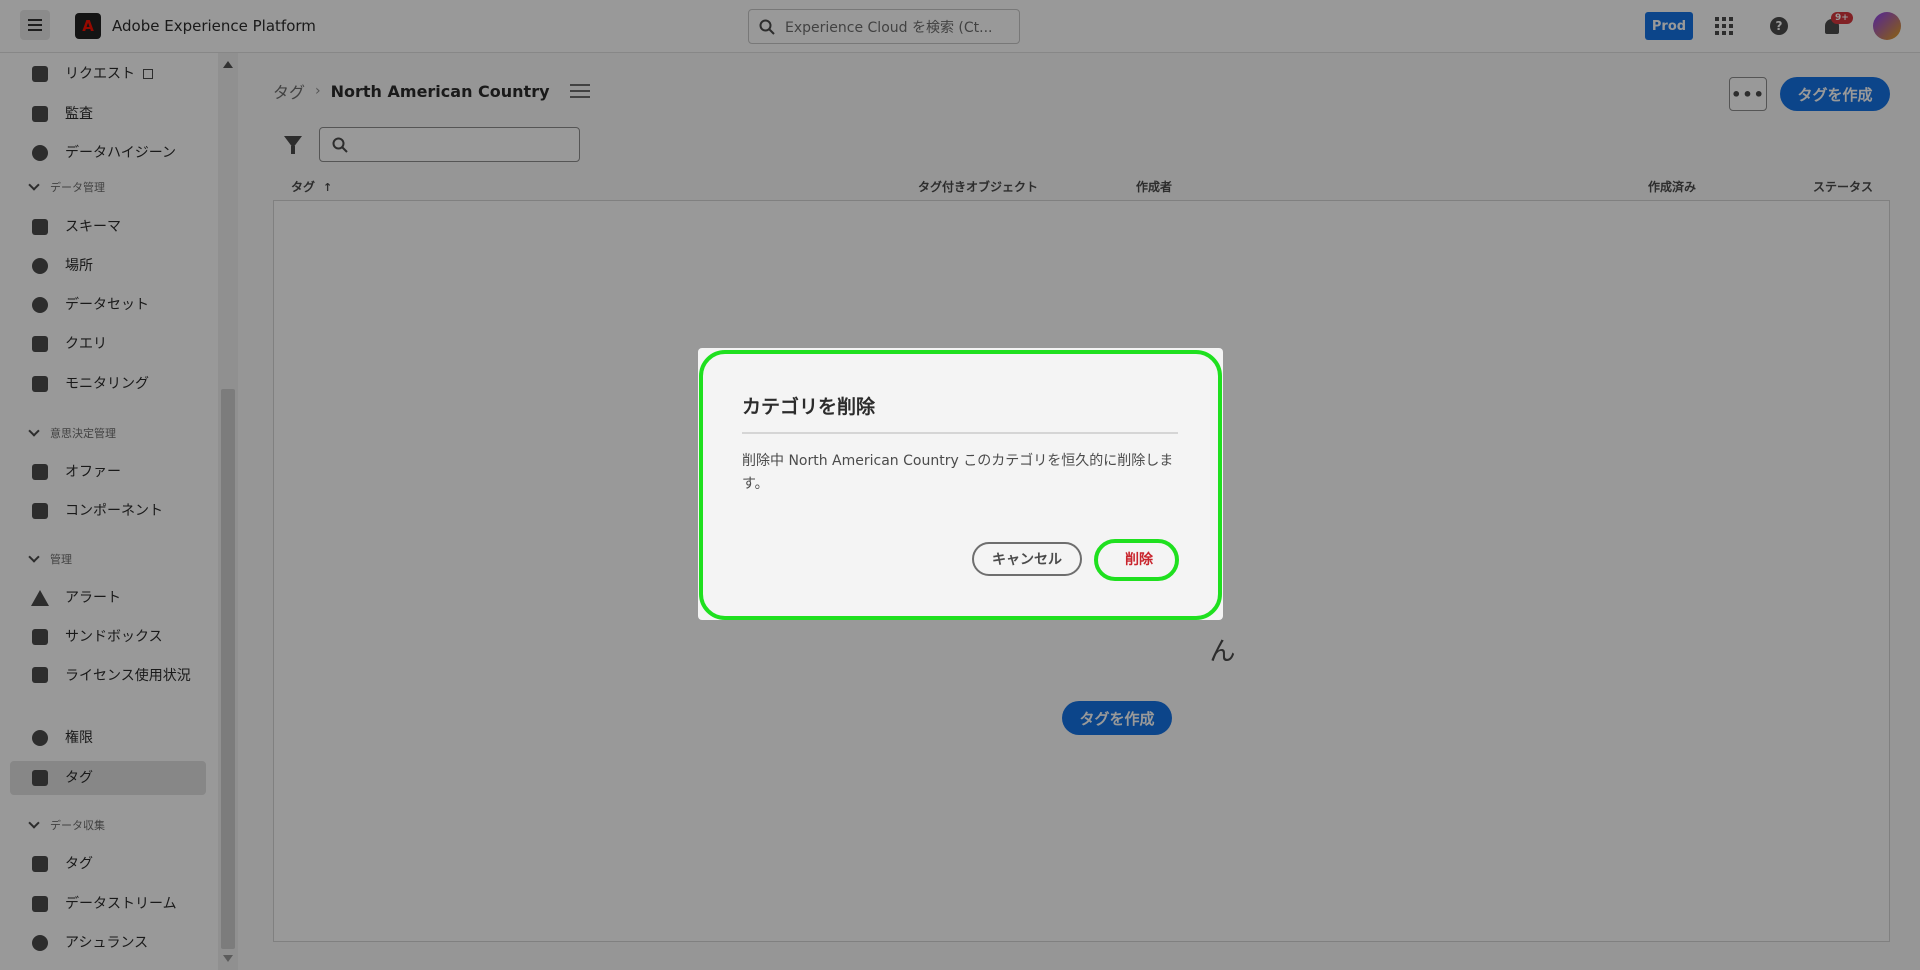  I want to click on dialog-divider, so click(960, 433).